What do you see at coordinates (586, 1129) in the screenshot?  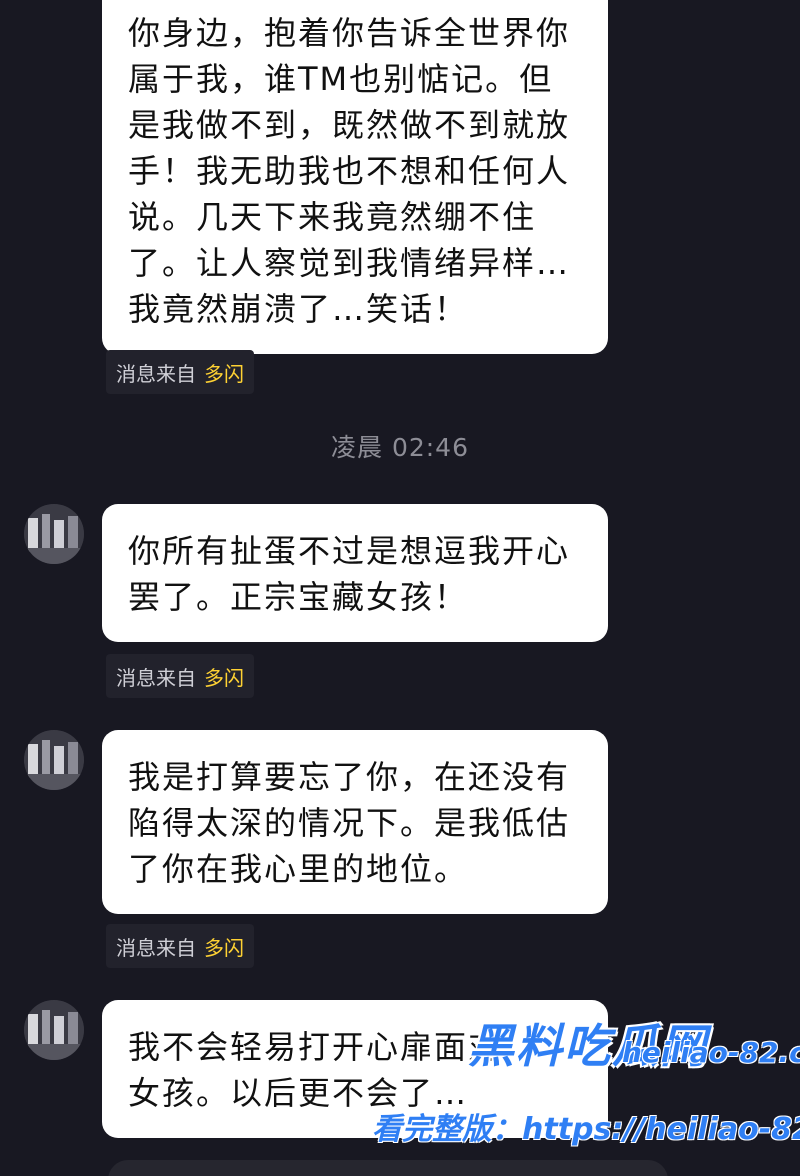 I see `watermark-full-link: 看完整版：https://heiliao-82.com` at bounding box center [586, 1129].